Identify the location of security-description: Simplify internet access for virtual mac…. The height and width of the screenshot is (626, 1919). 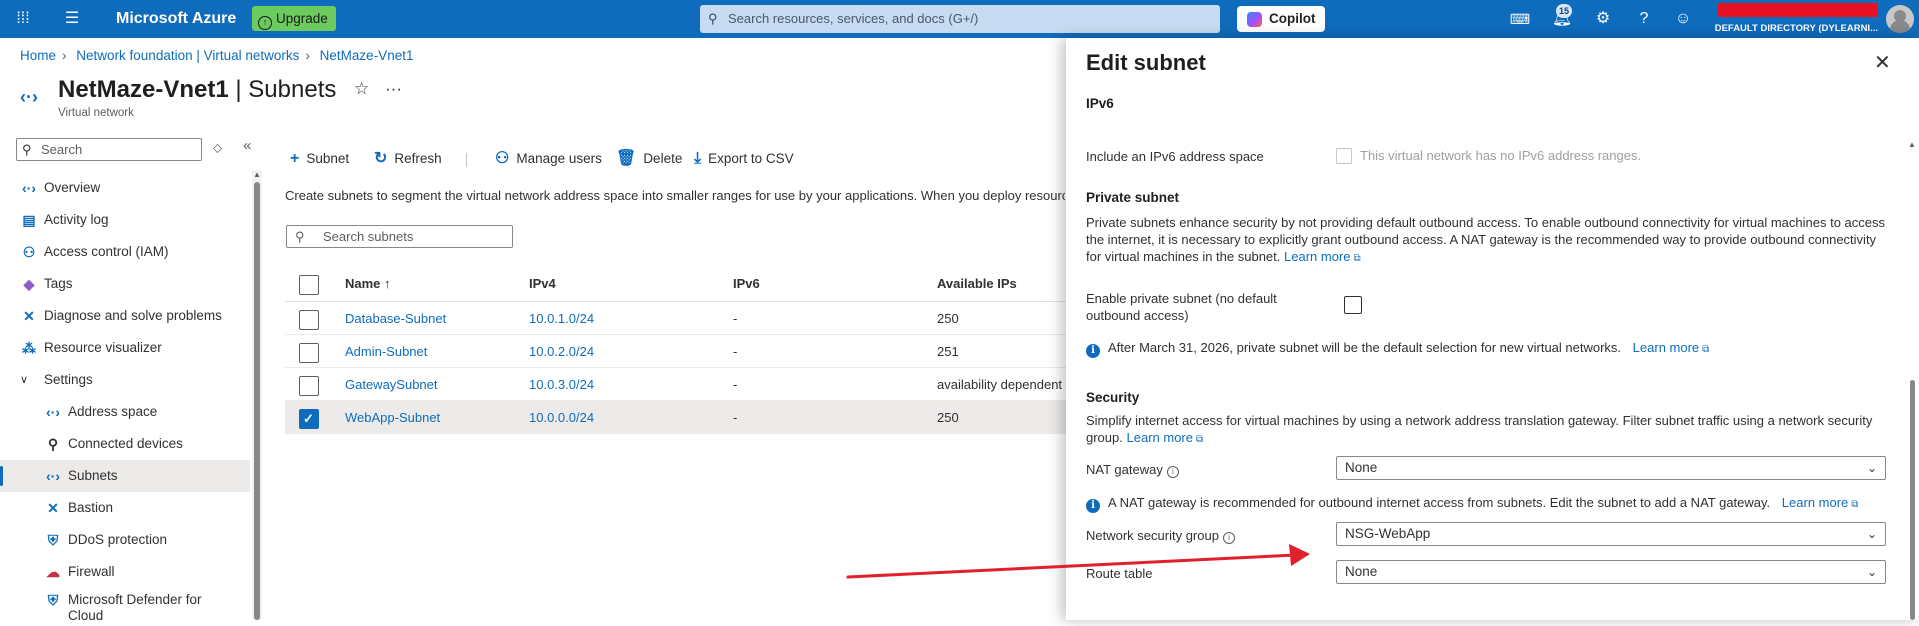
(1490, 430).